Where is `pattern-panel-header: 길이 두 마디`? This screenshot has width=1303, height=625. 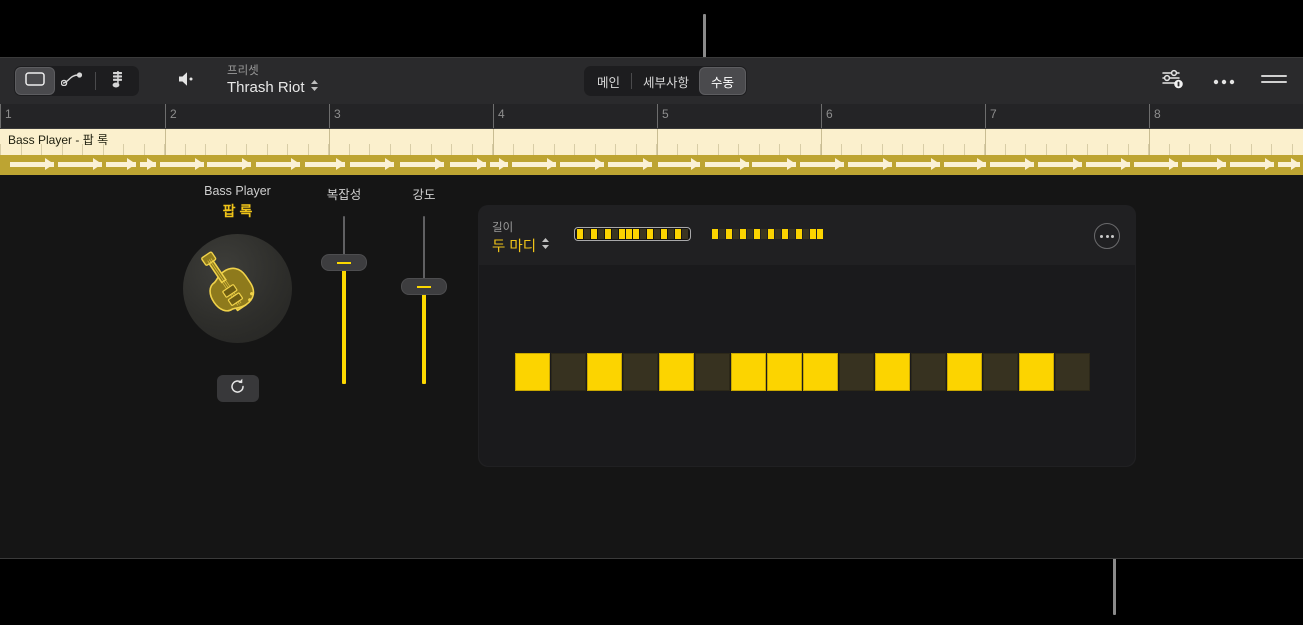
pattern-panel-header: 길이 두 마디 is located at coordinates (807, 235).